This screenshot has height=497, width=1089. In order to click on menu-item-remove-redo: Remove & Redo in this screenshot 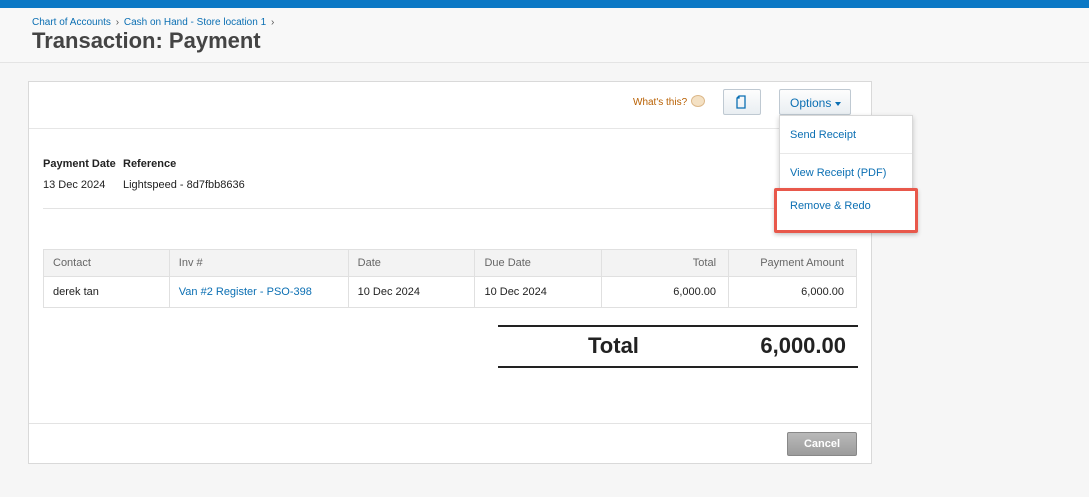, I will do `click(830, 206)`.